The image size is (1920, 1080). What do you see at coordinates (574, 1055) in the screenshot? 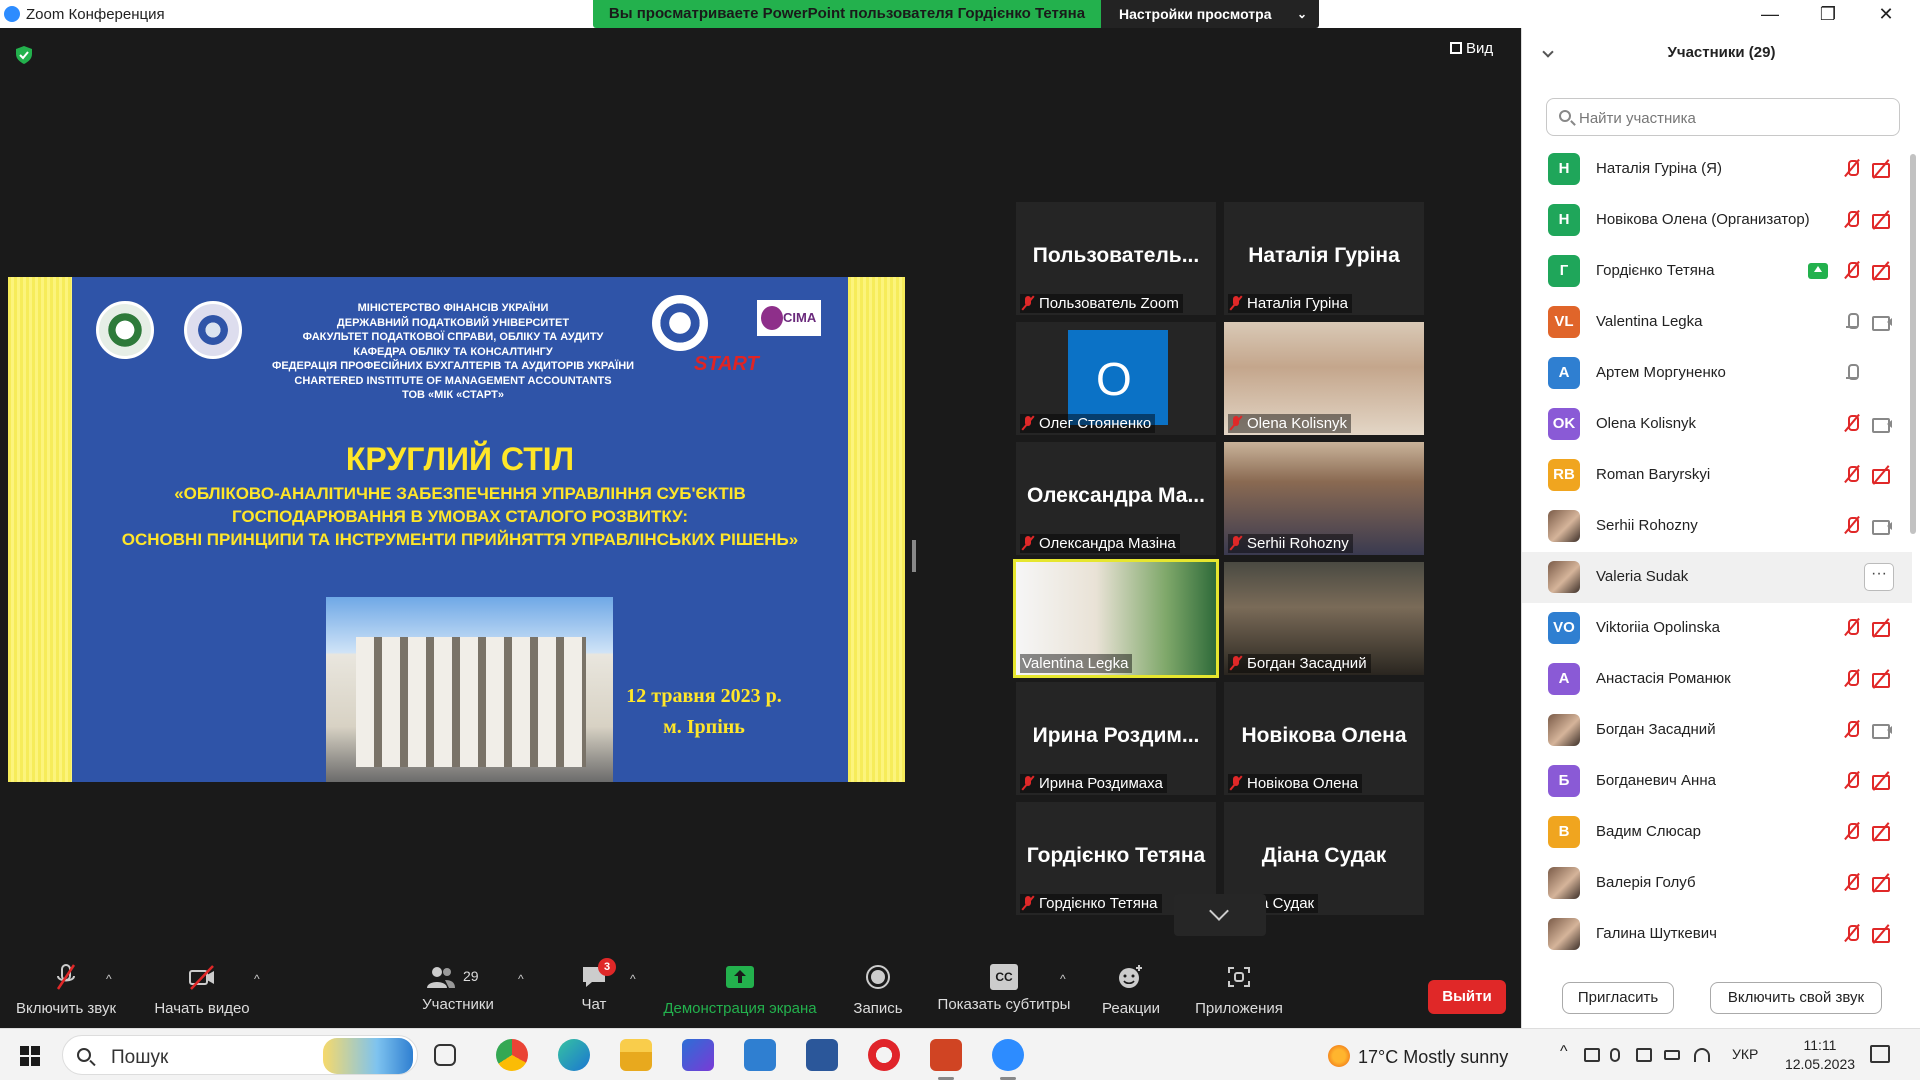
I see `edge-icon` at bounding box center [574, 1055].